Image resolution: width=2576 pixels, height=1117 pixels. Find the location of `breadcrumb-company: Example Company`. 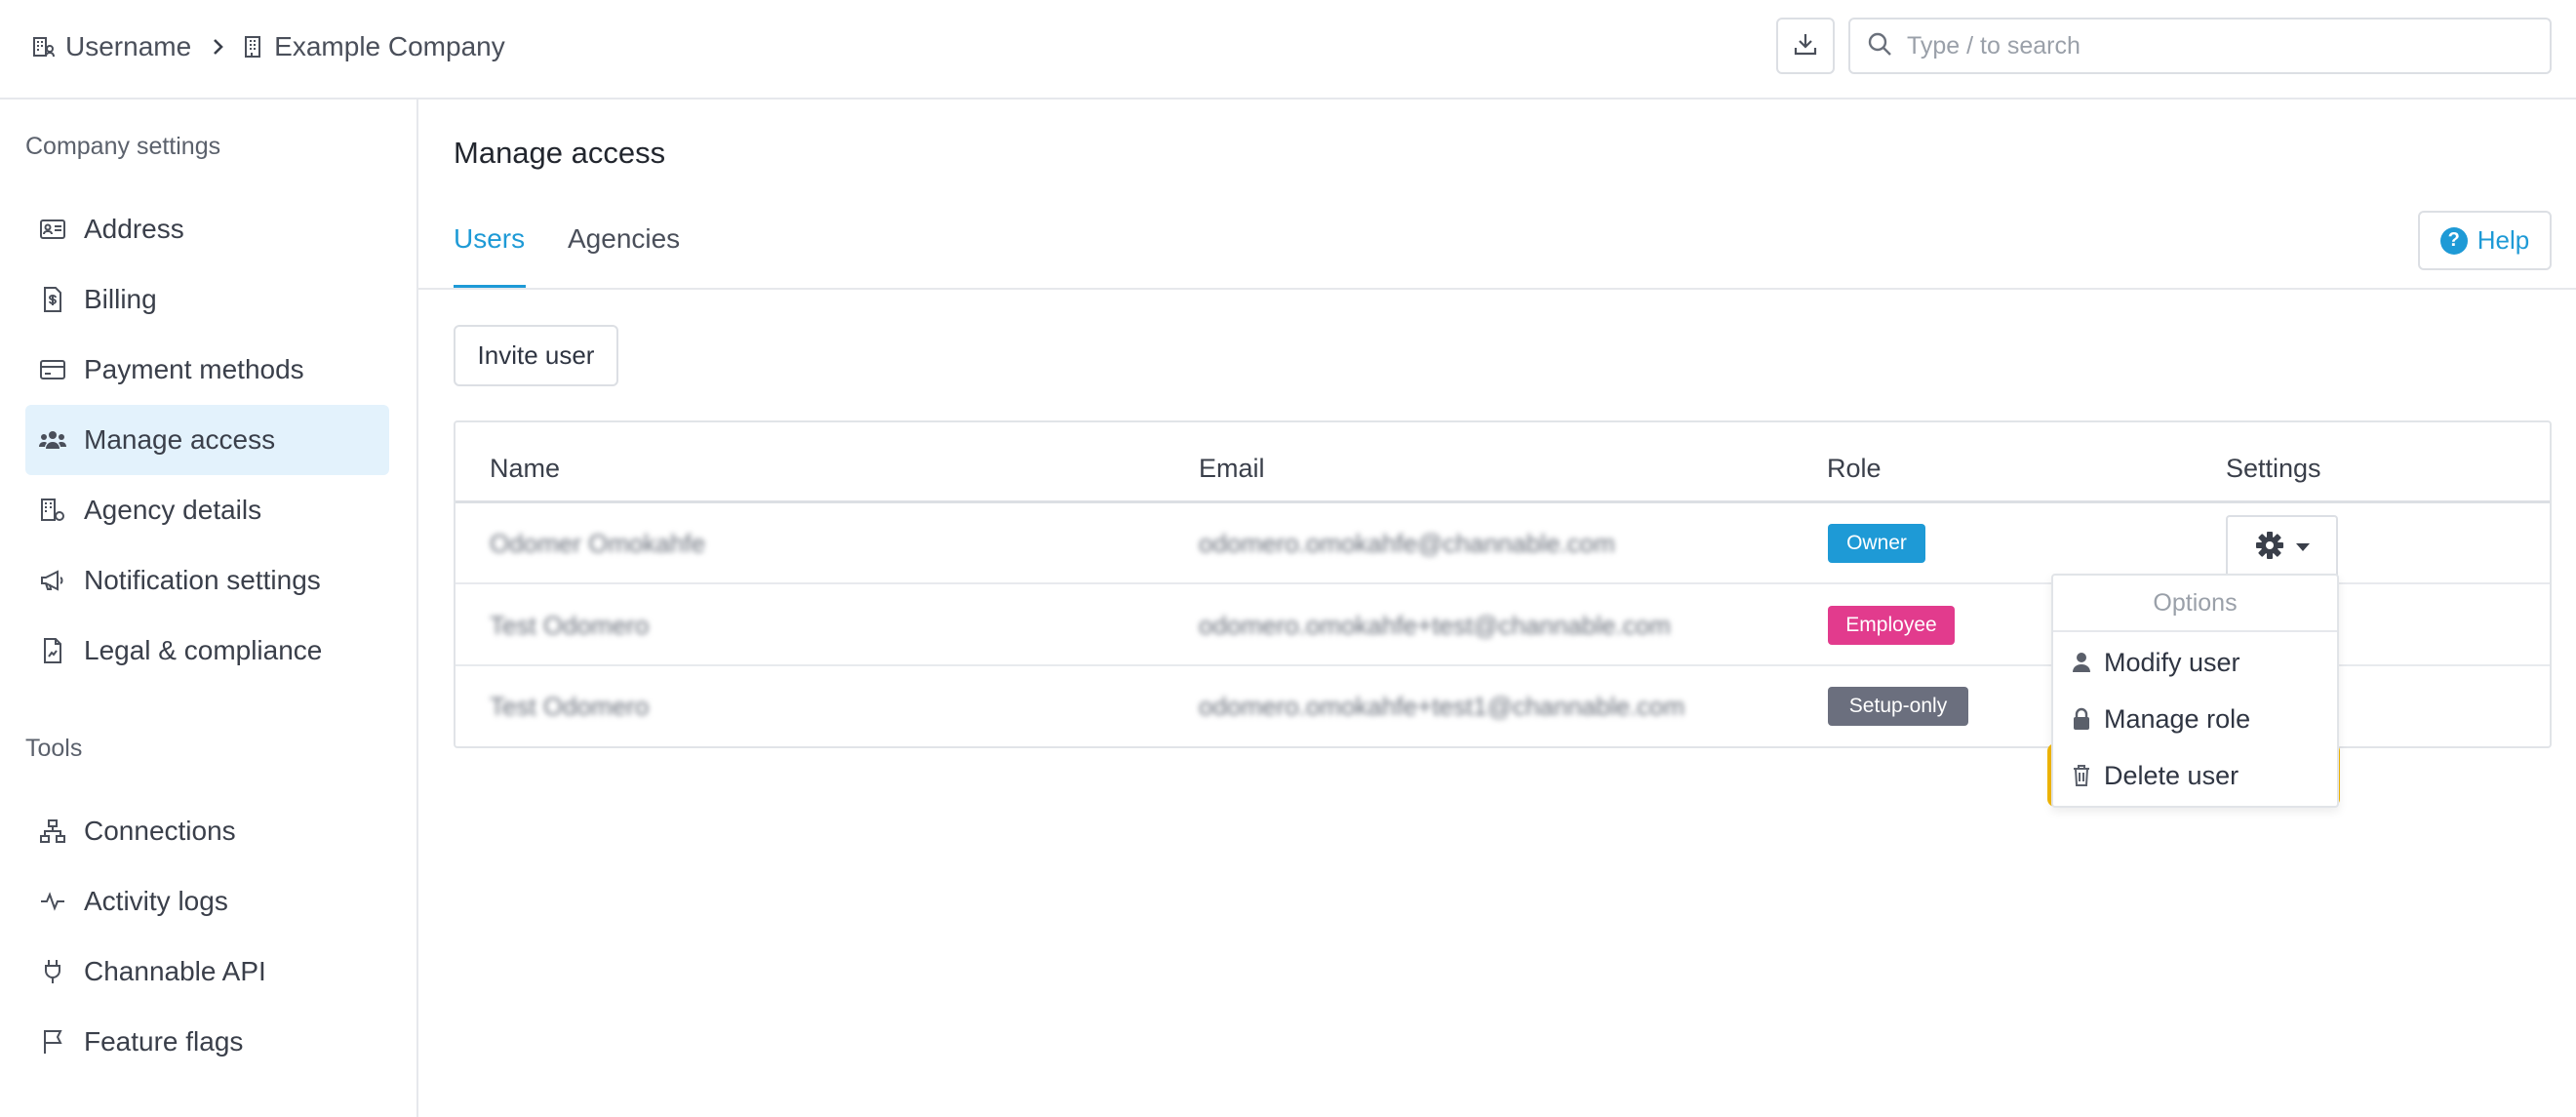

breadcrumb-company: Example Company is located at coordinates (389, 46).